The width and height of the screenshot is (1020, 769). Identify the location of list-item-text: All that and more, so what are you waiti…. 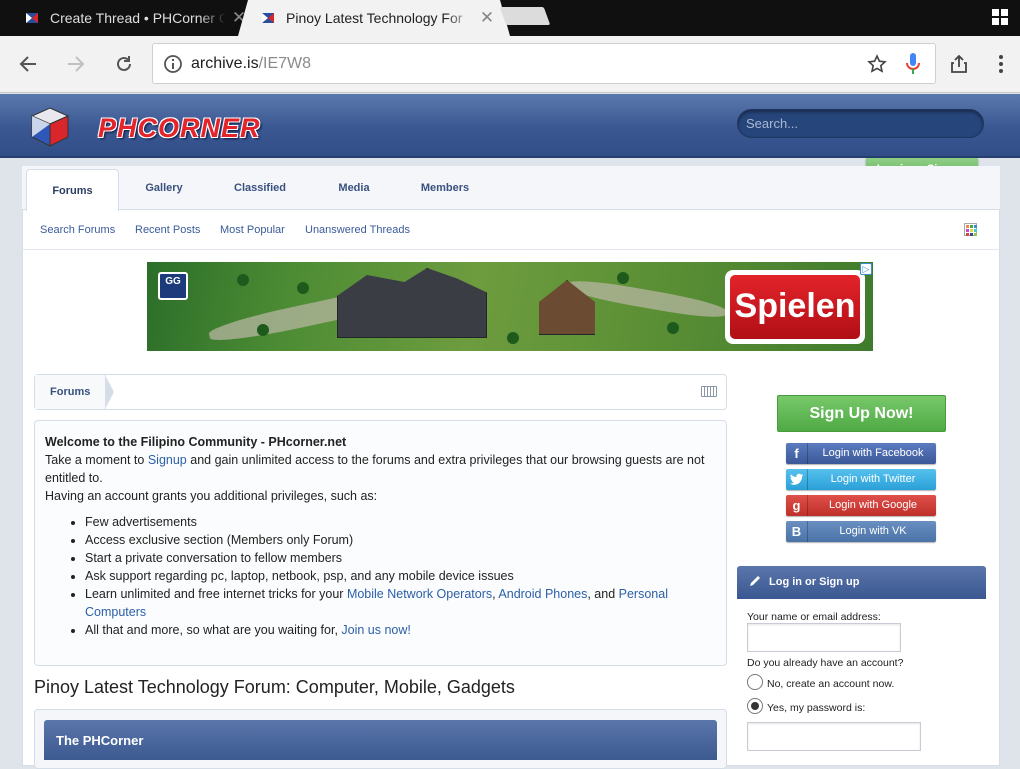
(213, 630).